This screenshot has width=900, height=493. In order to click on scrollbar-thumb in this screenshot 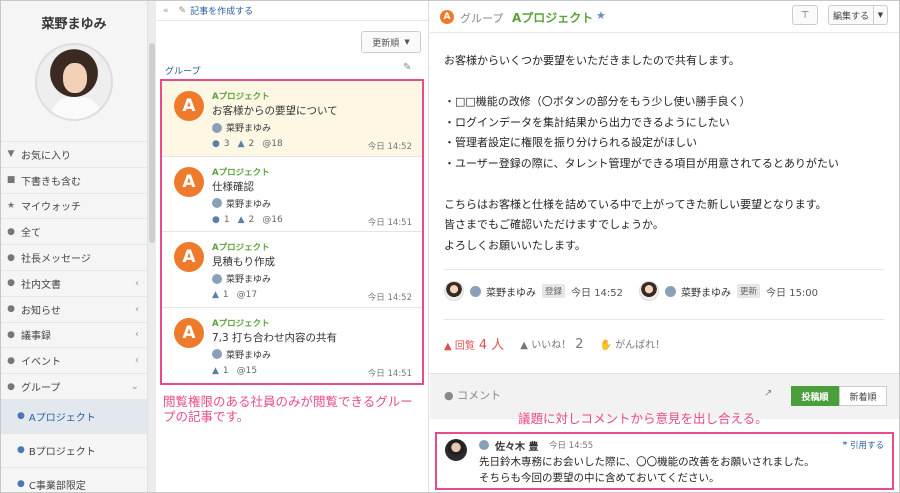, I will do `click(152, 143)`.